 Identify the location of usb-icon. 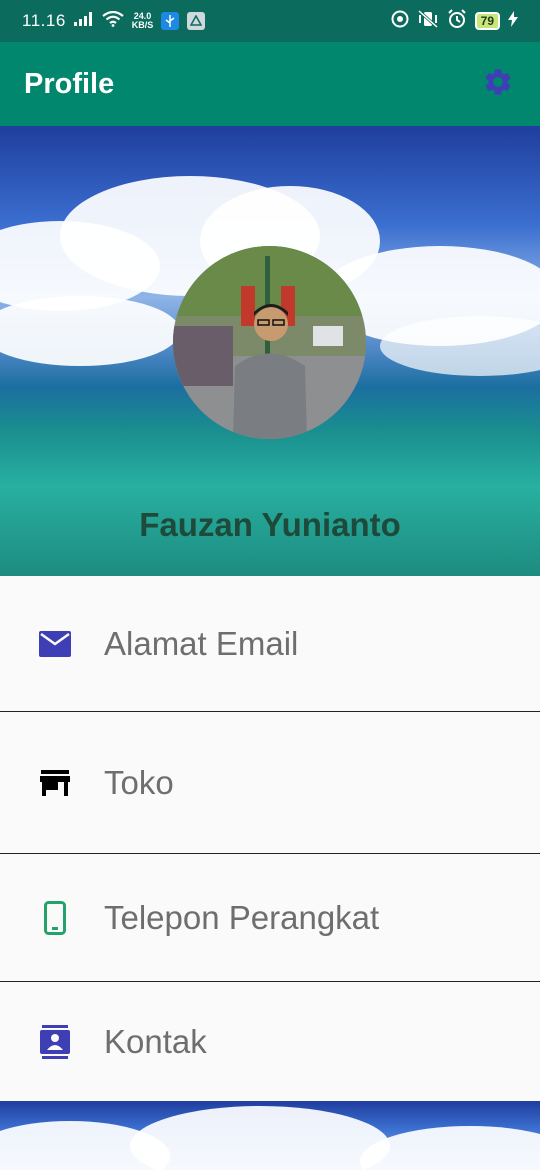
(170, 21).